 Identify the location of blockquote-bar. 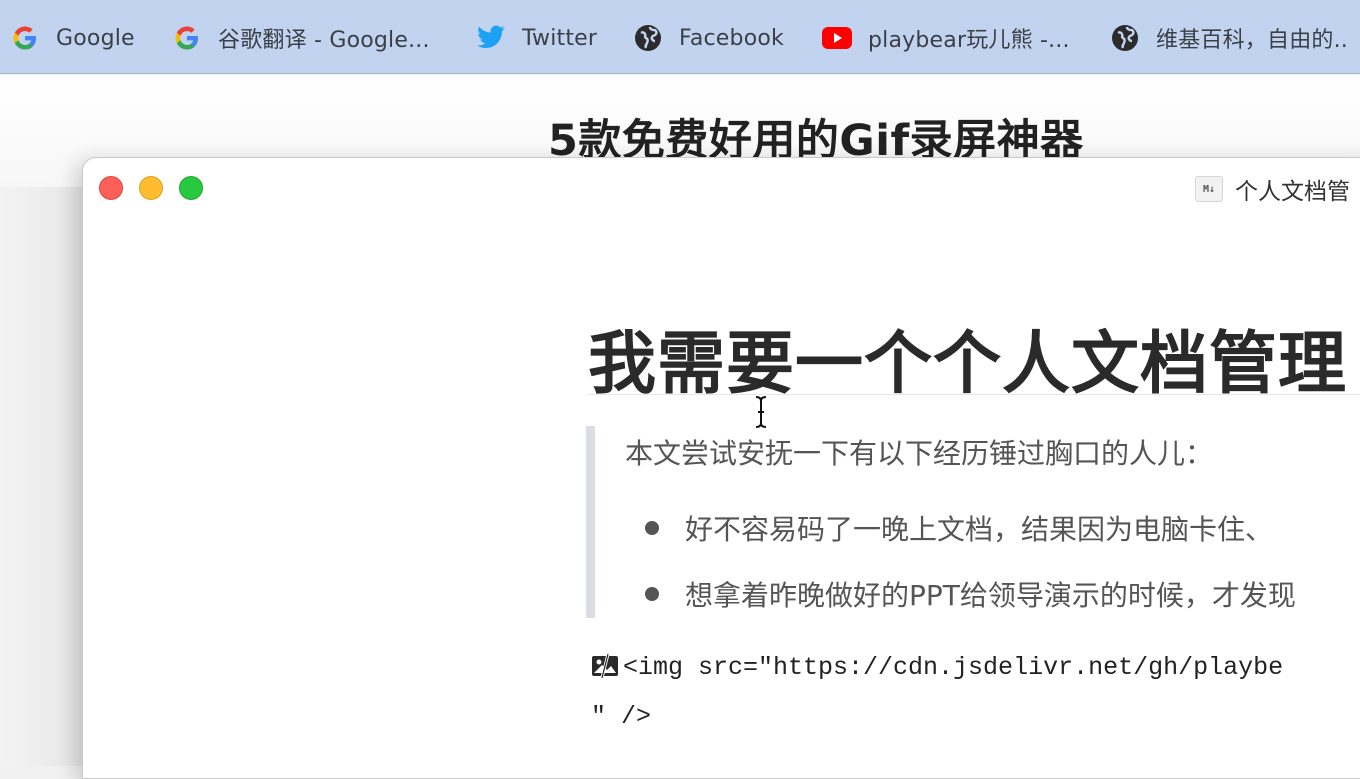
(590, 522).